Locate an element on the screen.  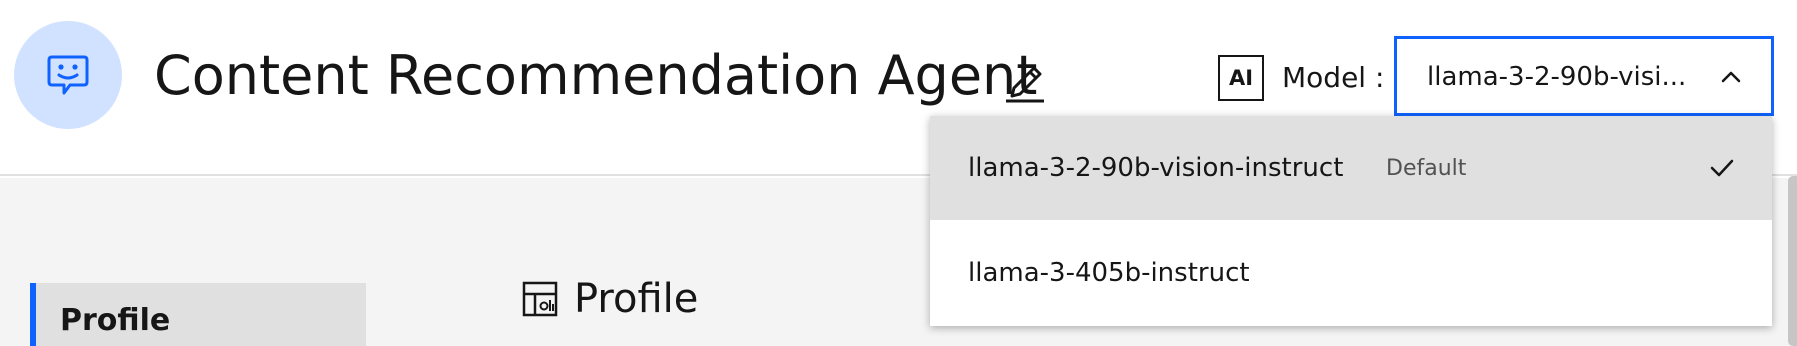
section-heading: Profile is located at coordinates (610, 299).